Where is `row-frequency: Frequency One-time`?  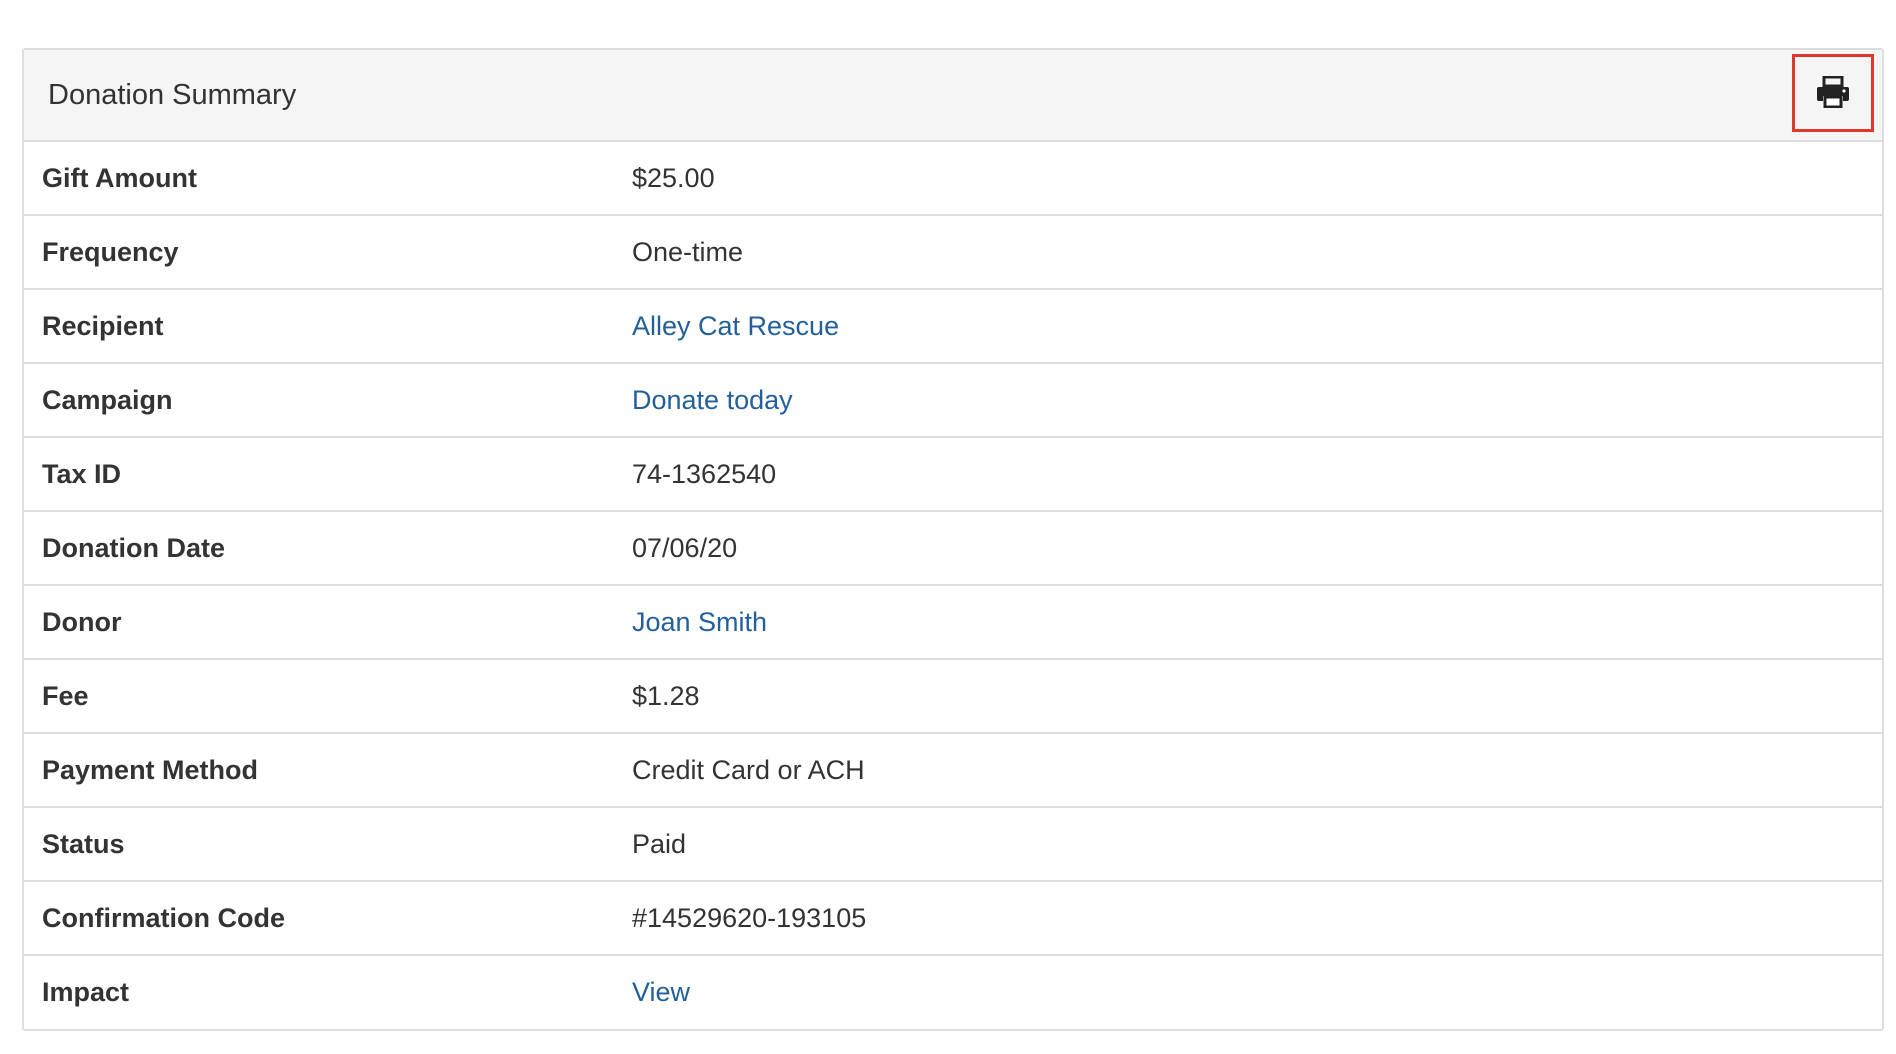
row-frequency: Frequency One-time is located at coordinates (953, 253).